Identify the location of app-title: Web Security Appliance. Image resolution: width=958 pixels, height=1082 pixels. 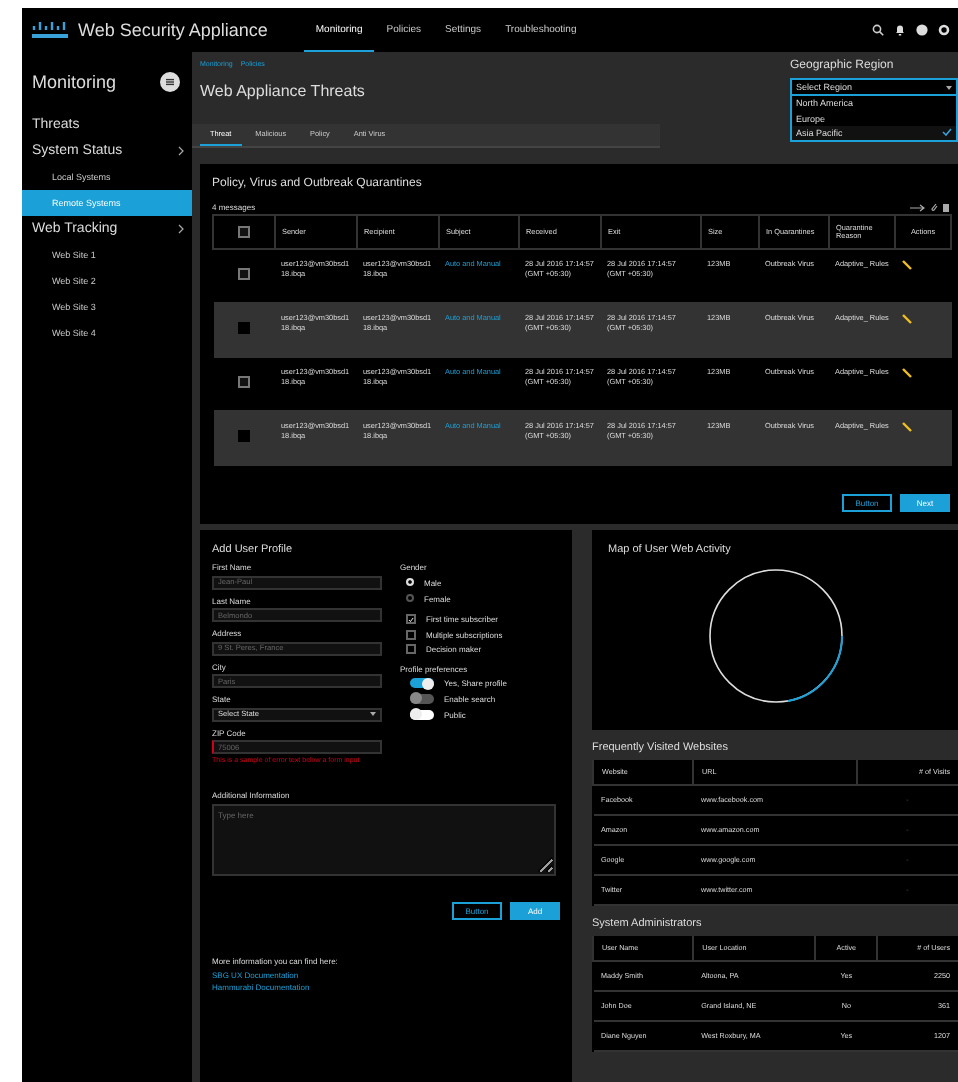
(173, 30).